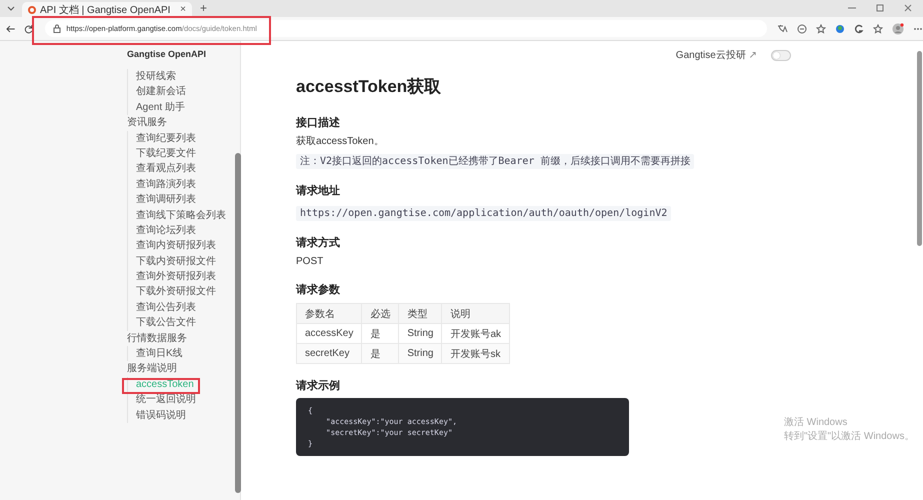 The image size is (923, 500). Describe the element at coordinates (310, 261) in the screenshot. I see `body-text: POST` at that location.